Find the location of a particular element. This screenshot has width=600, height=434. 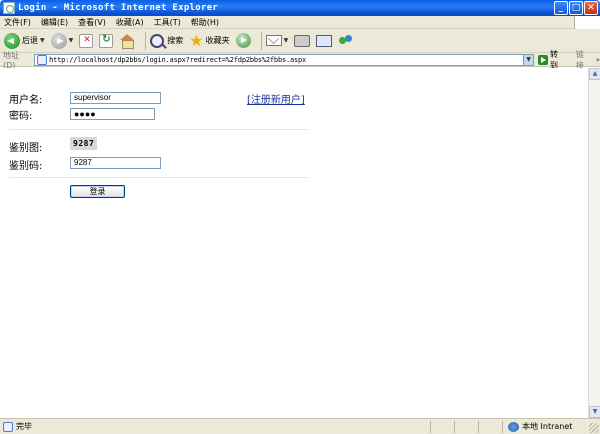

messenger-icon is located at coordinates (346, 41).